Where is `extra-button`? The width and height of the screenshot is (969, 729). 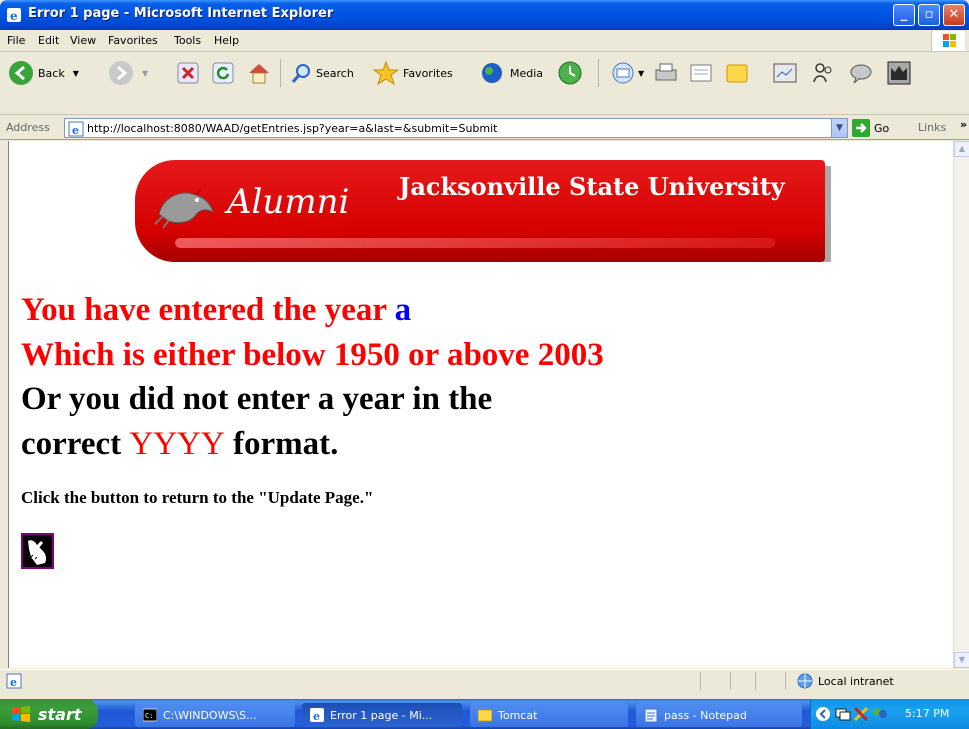
extra-button is located at coordinates (899, 73).